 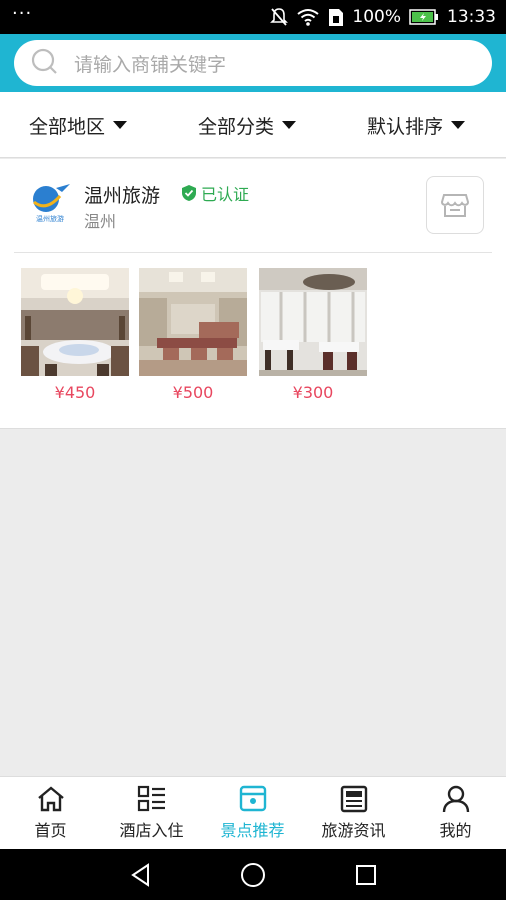 I want to click on logo-text: 温州旅游, so click(x=50, y=218).